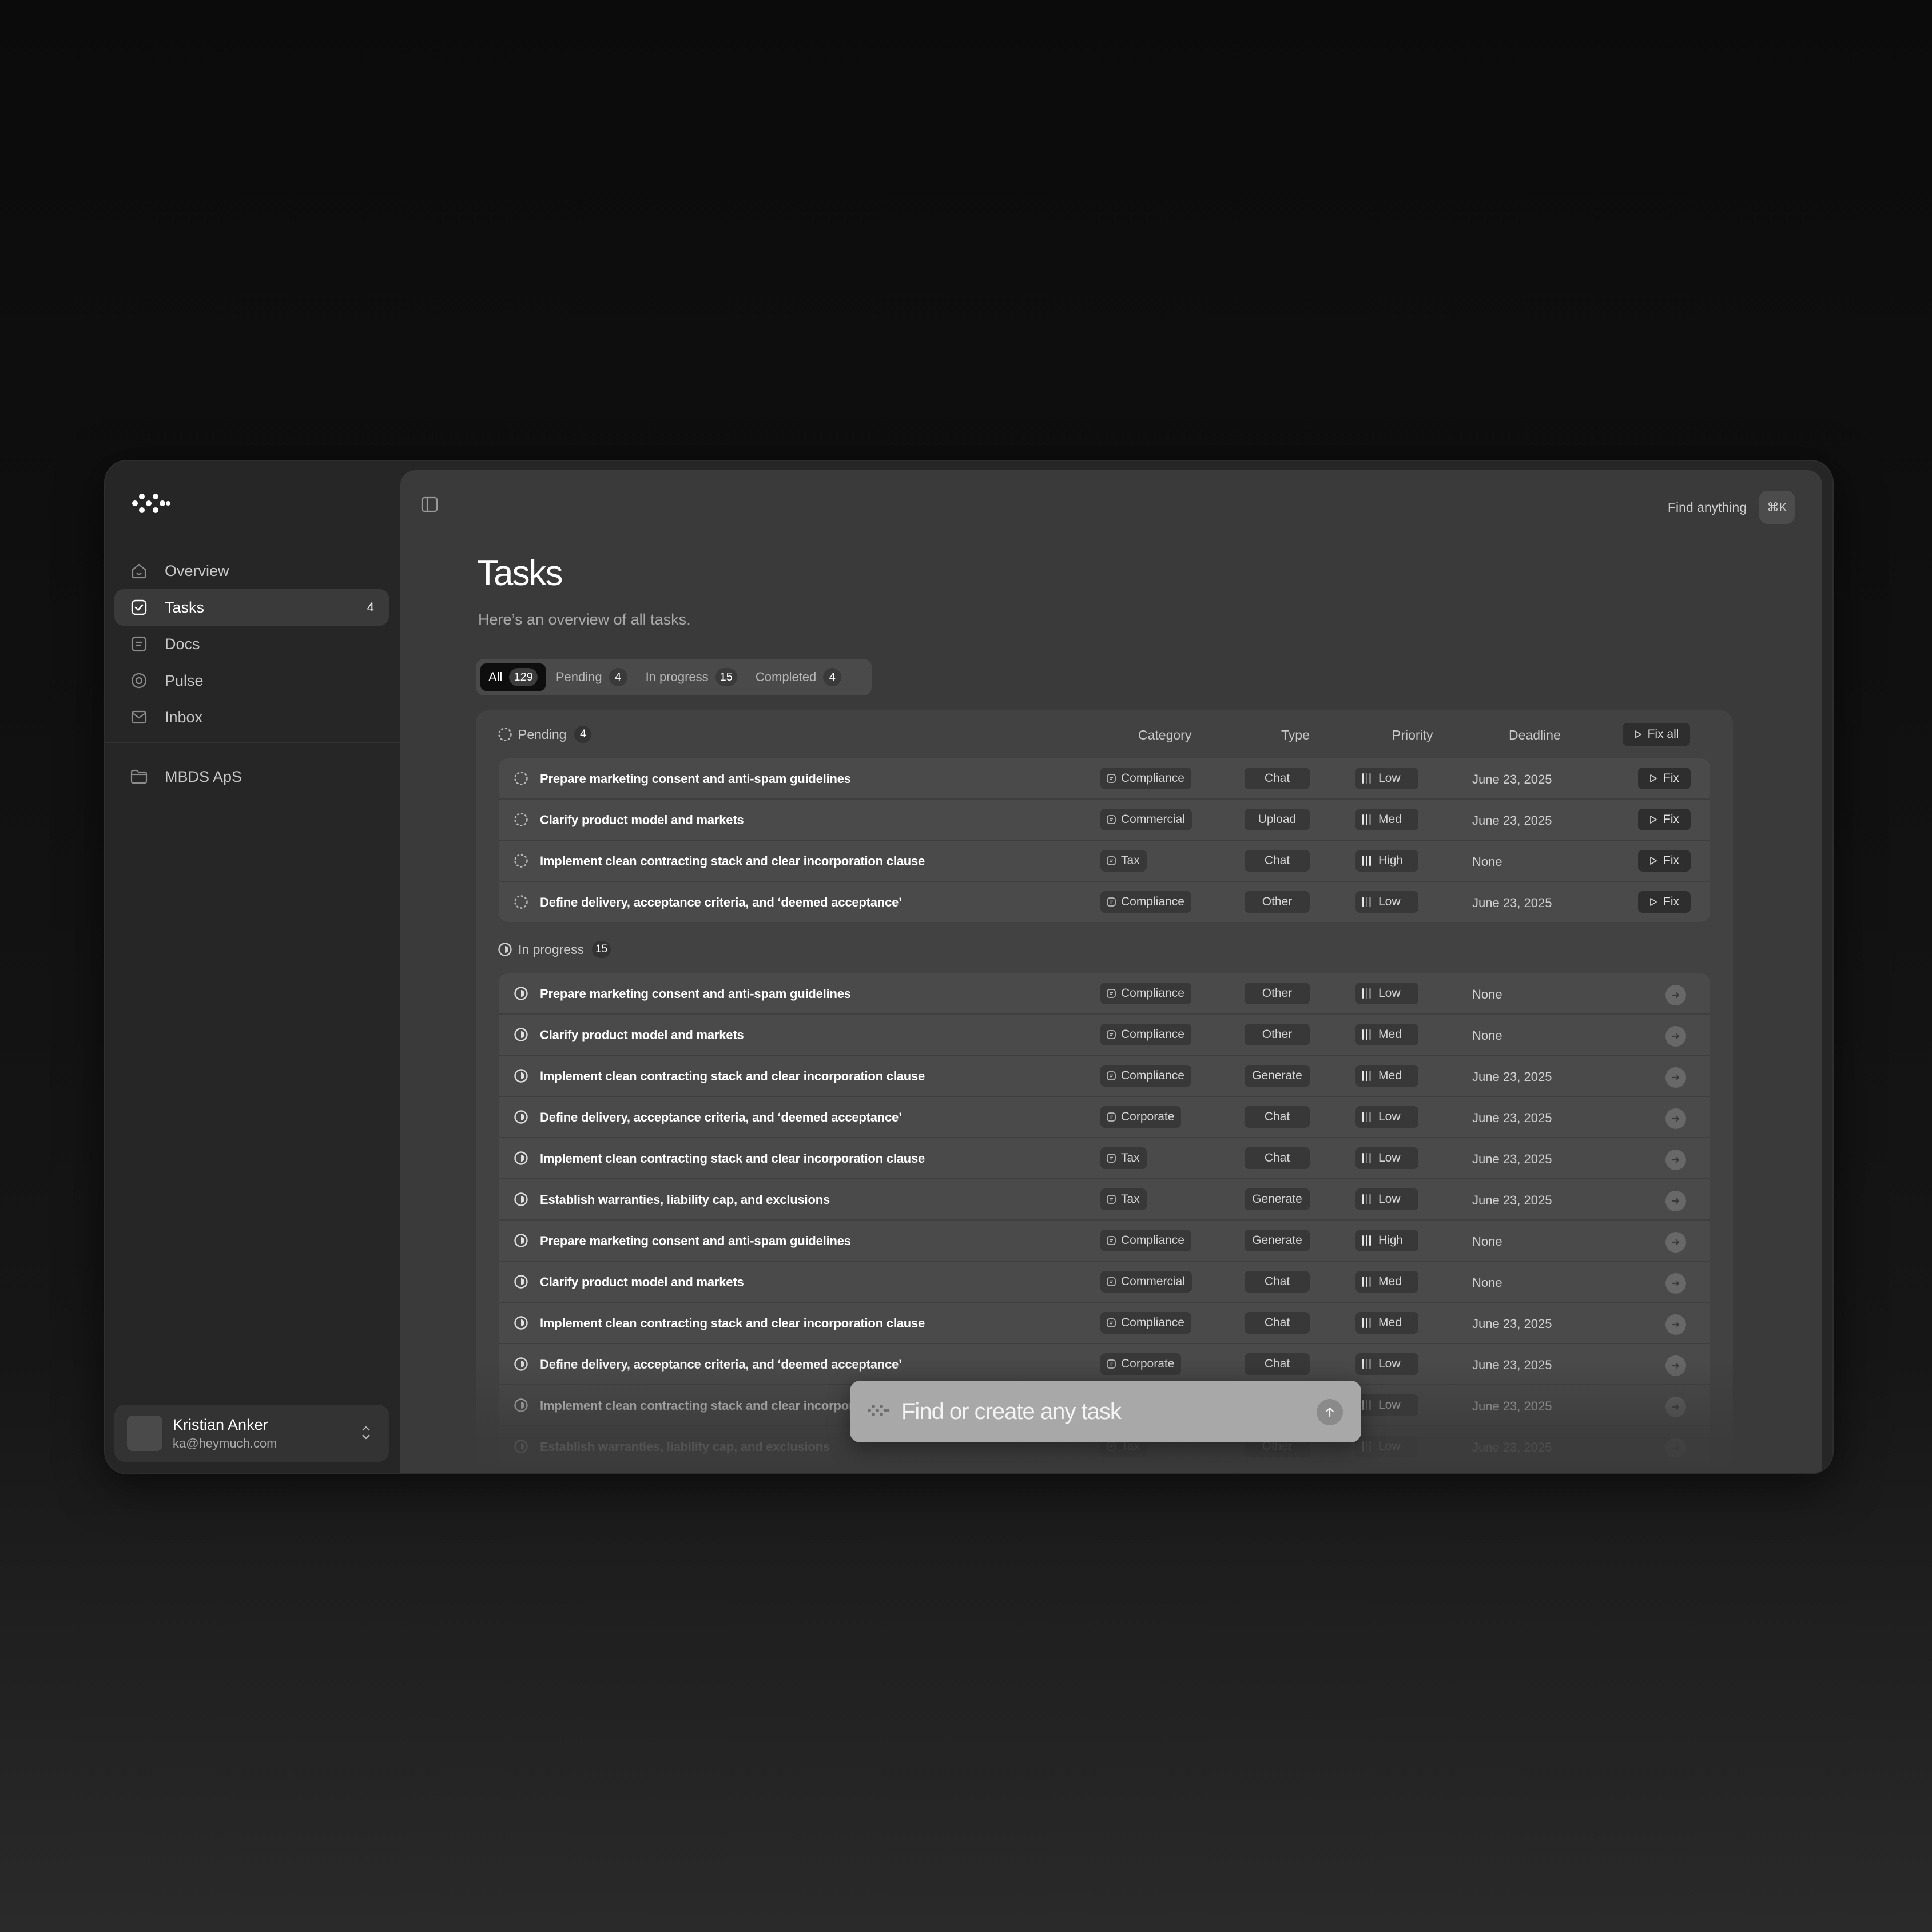  Describe the element at coordinates (1367, 1117) in the screenshot. I see `priority-bars-icon` at that location.